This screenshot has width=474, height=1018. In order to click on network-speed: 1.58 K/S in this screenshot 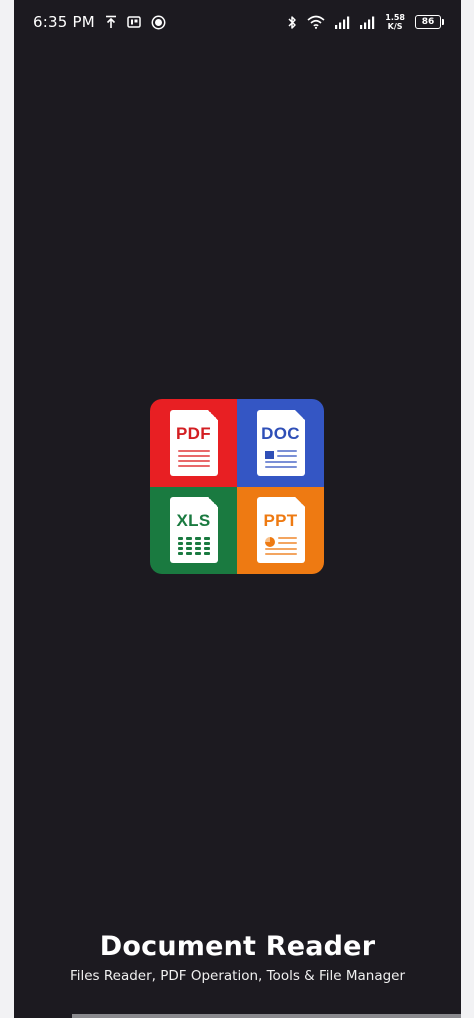, I will do `click(395, 22)`.